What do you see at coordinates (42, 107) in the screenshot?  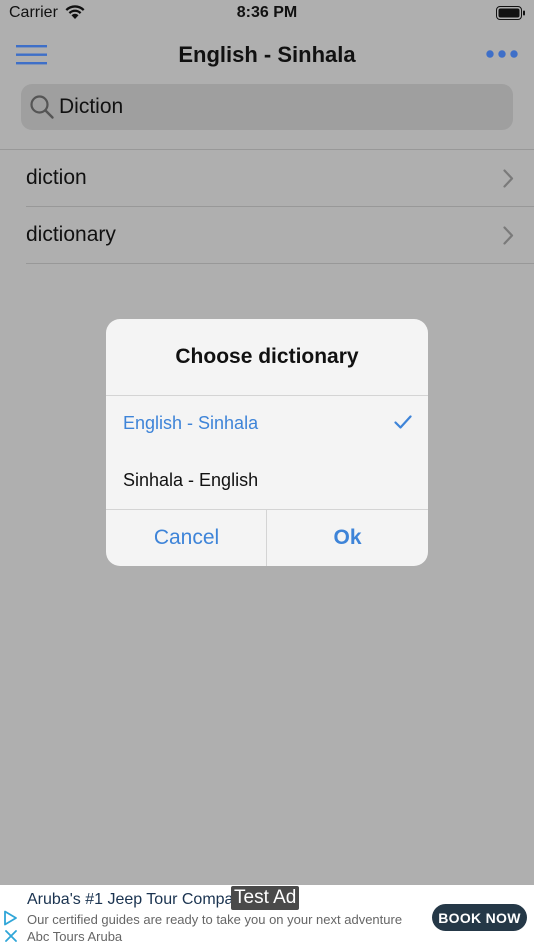 I see `search-icon` at bounding box center [42, 107].